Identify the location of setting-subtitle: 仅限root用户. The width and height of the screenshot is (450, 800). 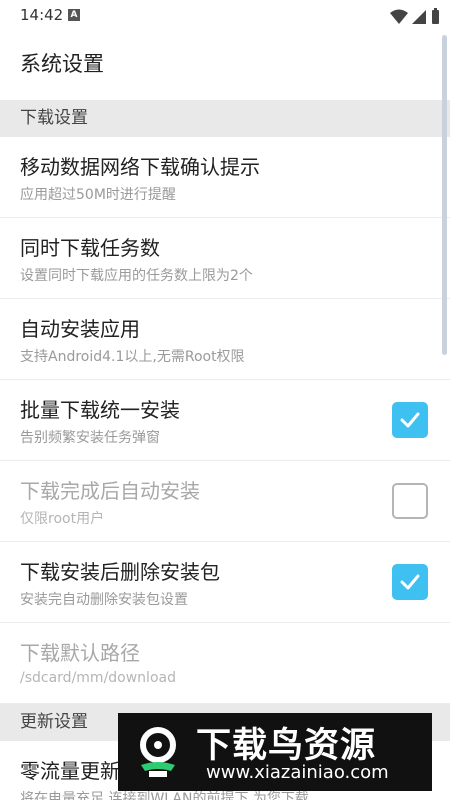
(62, 519).